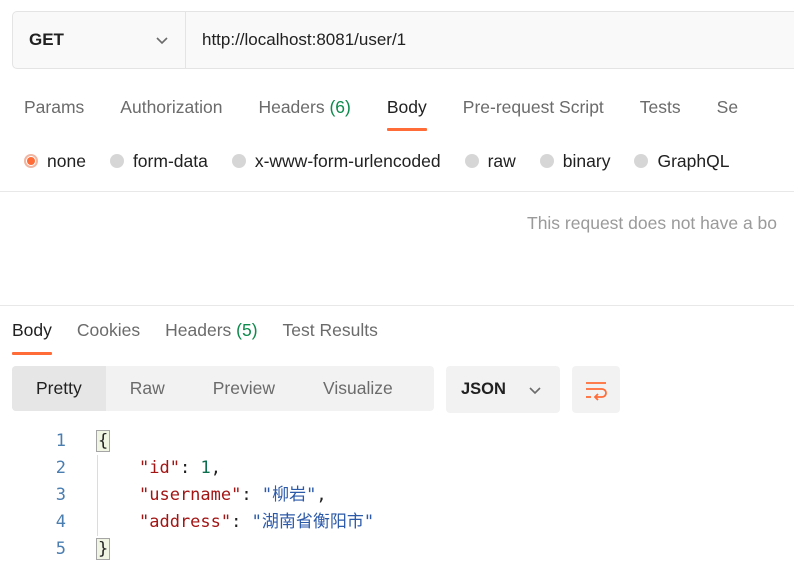 This screenshot has width=794, height=584. I want to click on mode-raw: Raw, so click(147, 388).